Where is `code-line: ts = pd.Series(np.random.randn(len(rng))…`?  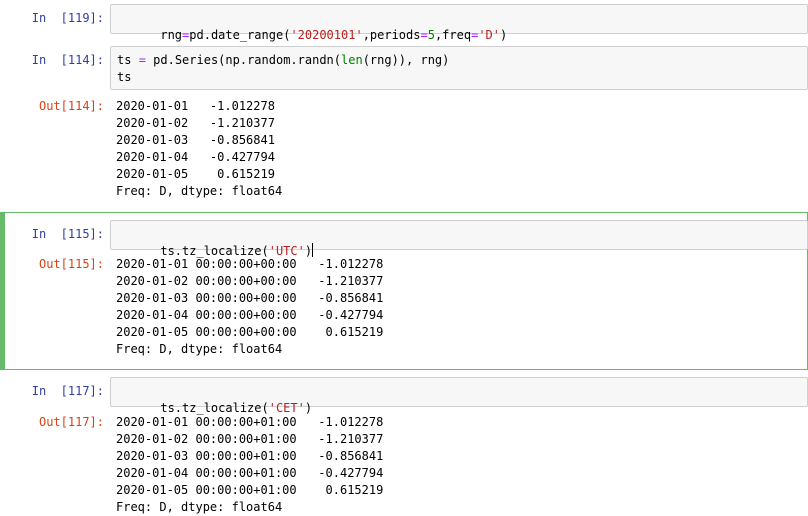
code-line: ts = pd.Series(np.random.randn(len(rng))… is located at coordinates (462, 60).